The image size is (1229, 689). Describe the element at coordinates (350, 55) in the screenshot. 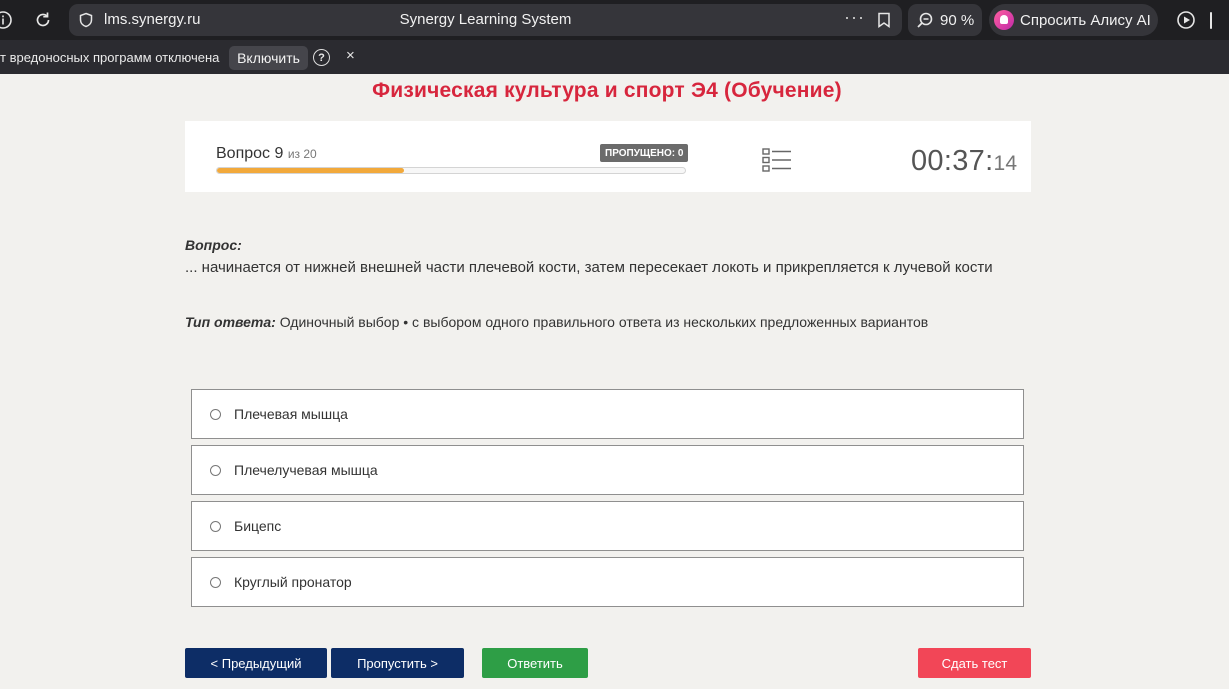

I see `close-notification-icon: ×` at that location.